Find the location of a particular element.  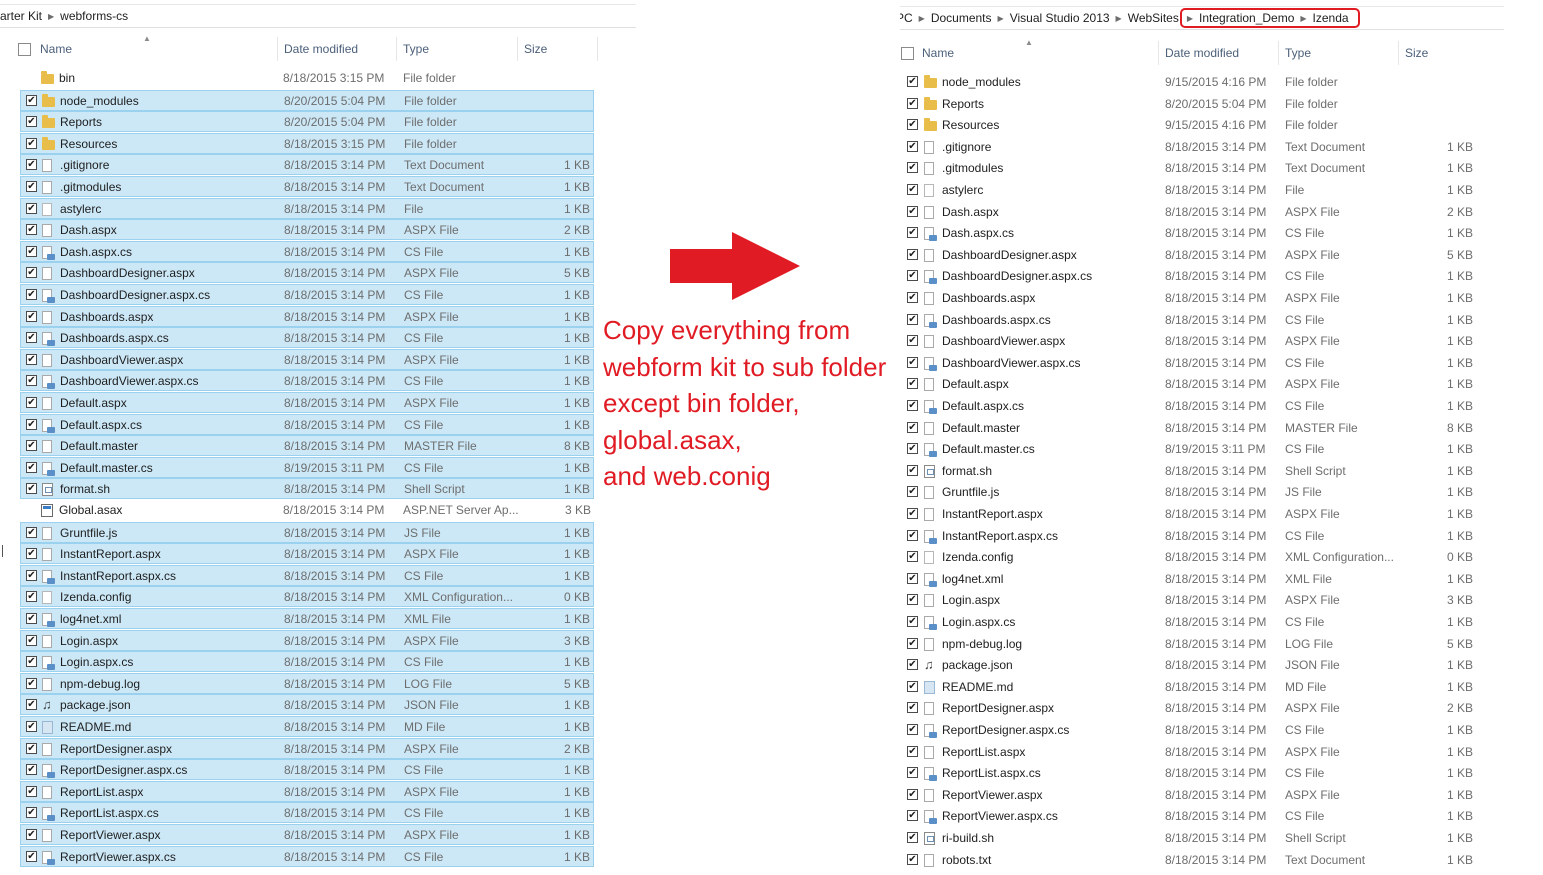

file-row: bin 8/18/2015 3:15 PM File folder is located at coordinates (307, 78).